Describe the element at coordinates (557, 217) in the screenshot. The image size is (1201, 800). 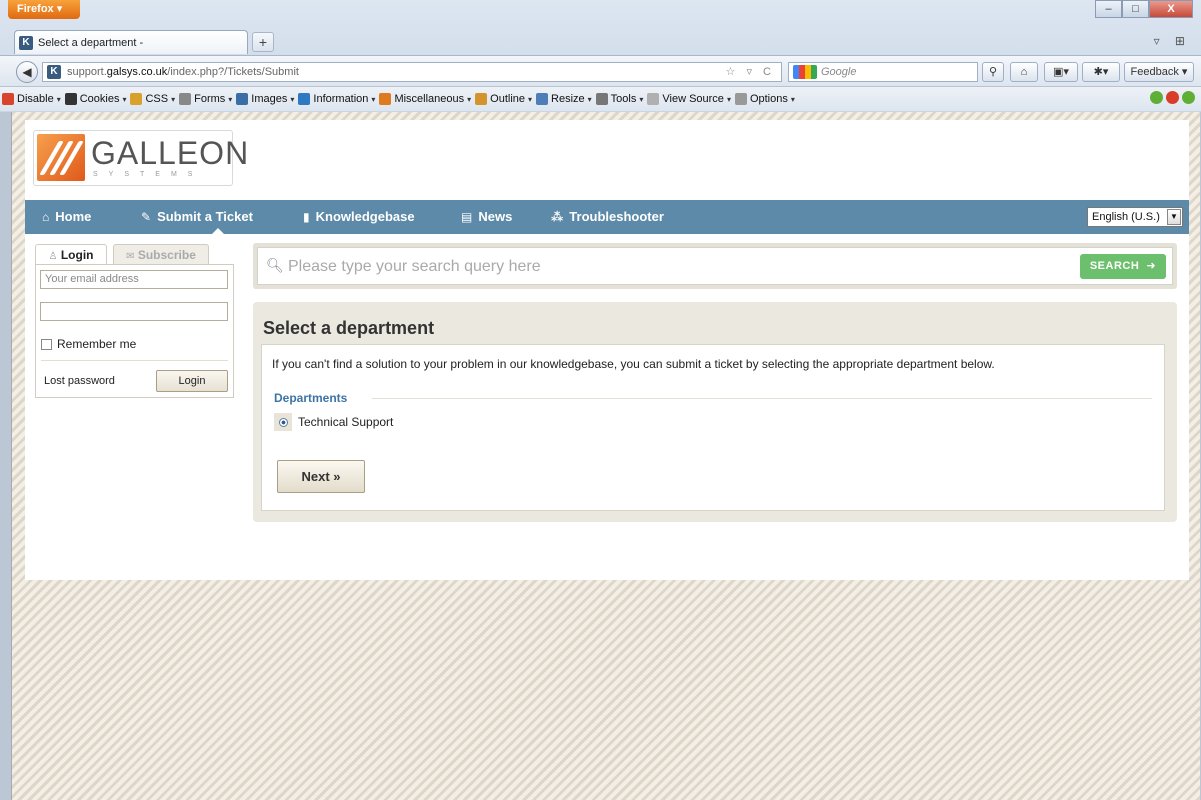
I see `troubleshooter-icon: ⁂` at that location.